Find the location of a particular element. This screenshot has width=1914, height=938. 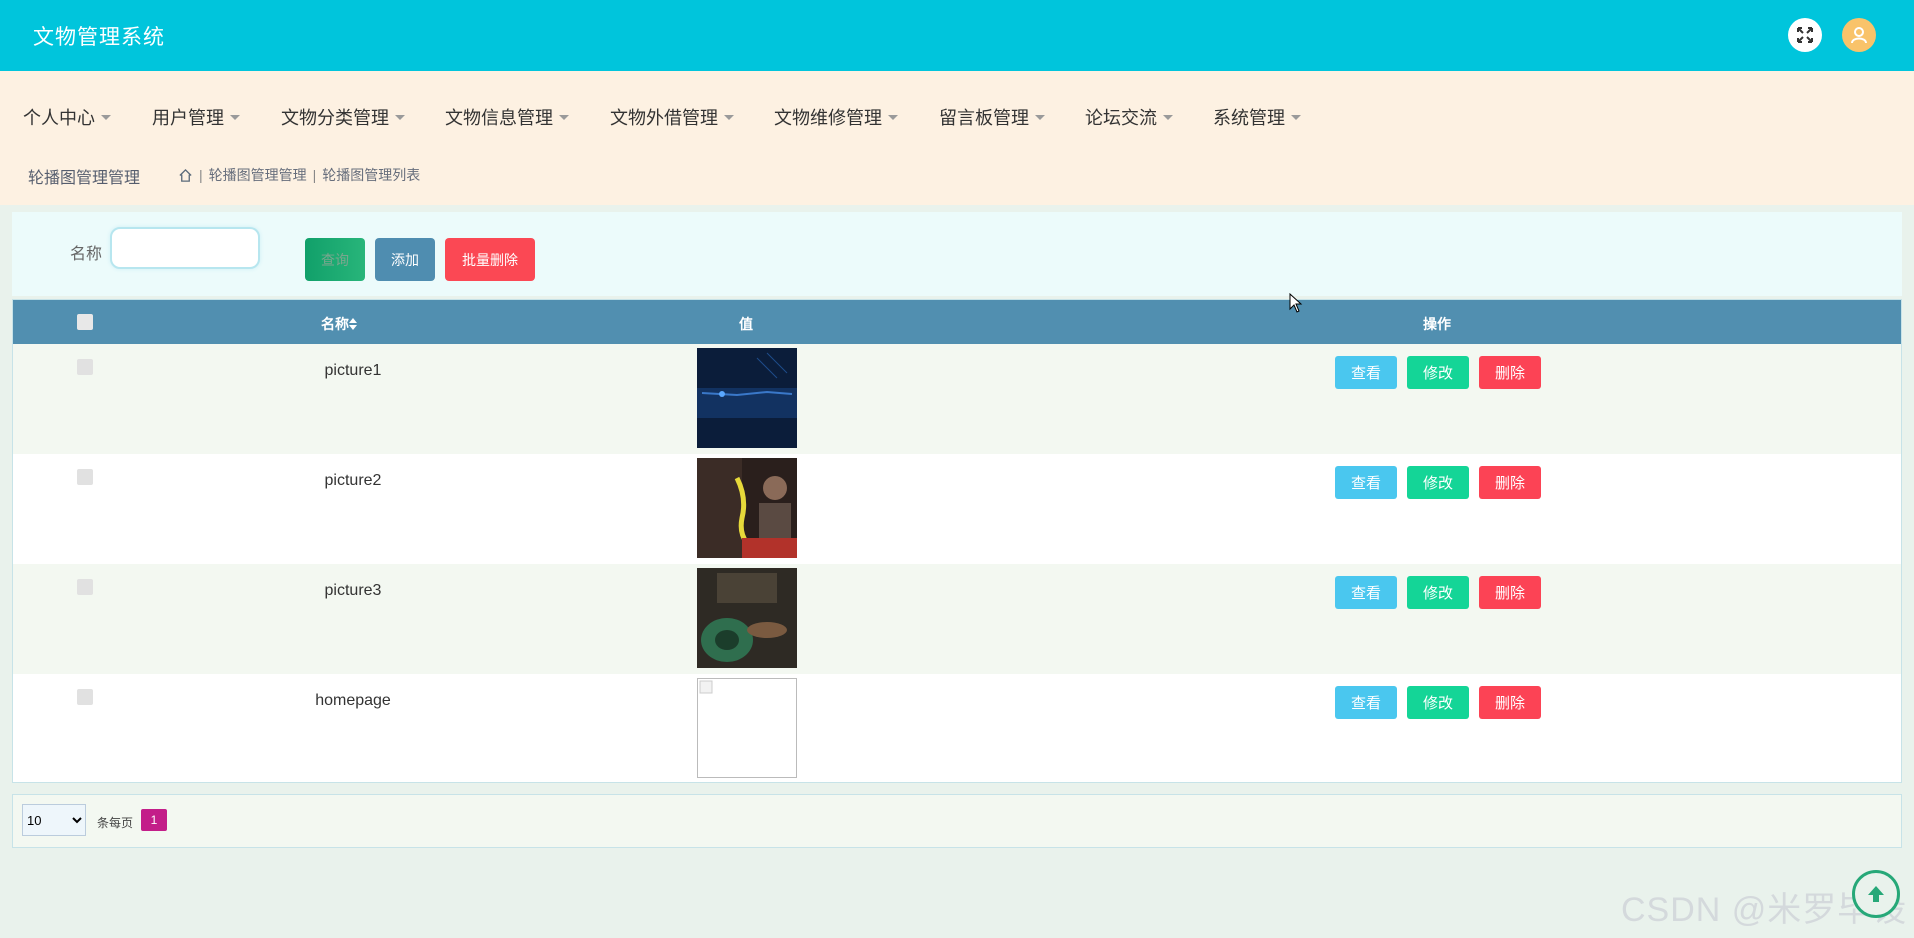

sort-icon is located at coordinates (353, 324).